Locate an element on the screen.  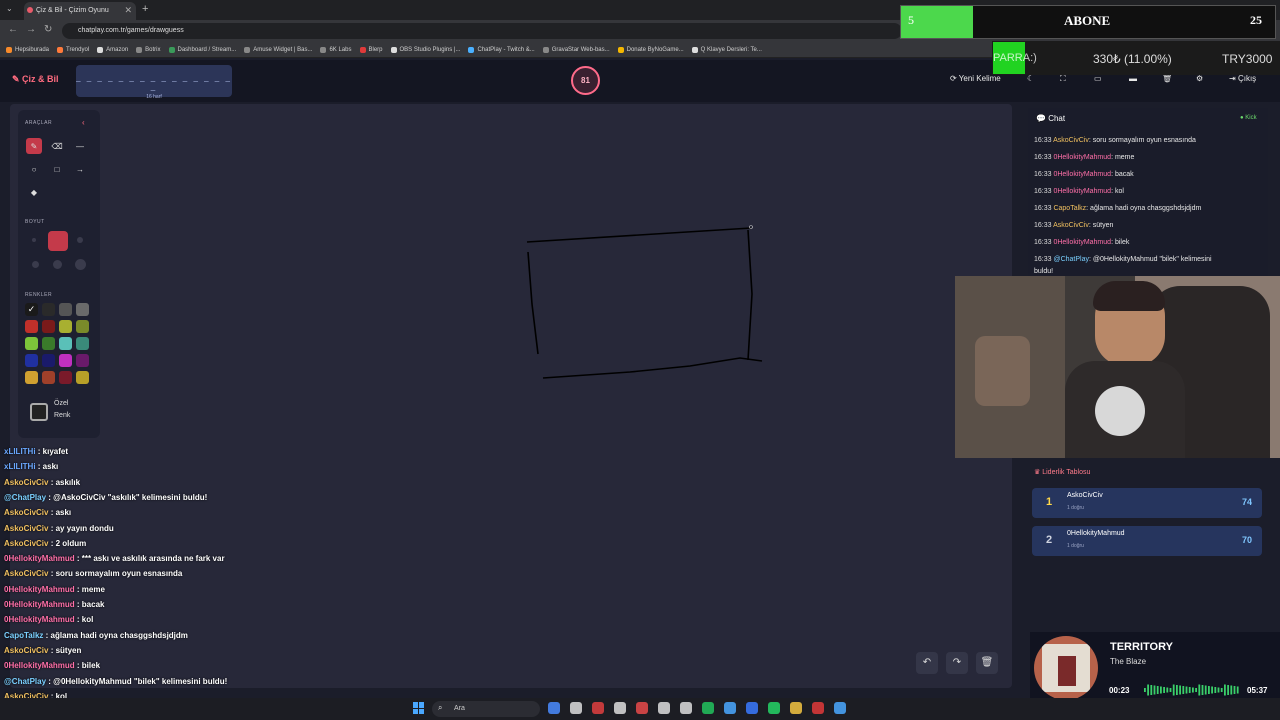
url-field: chatplay.com.tr/games/drawguess is located at coordinates (482, 31).